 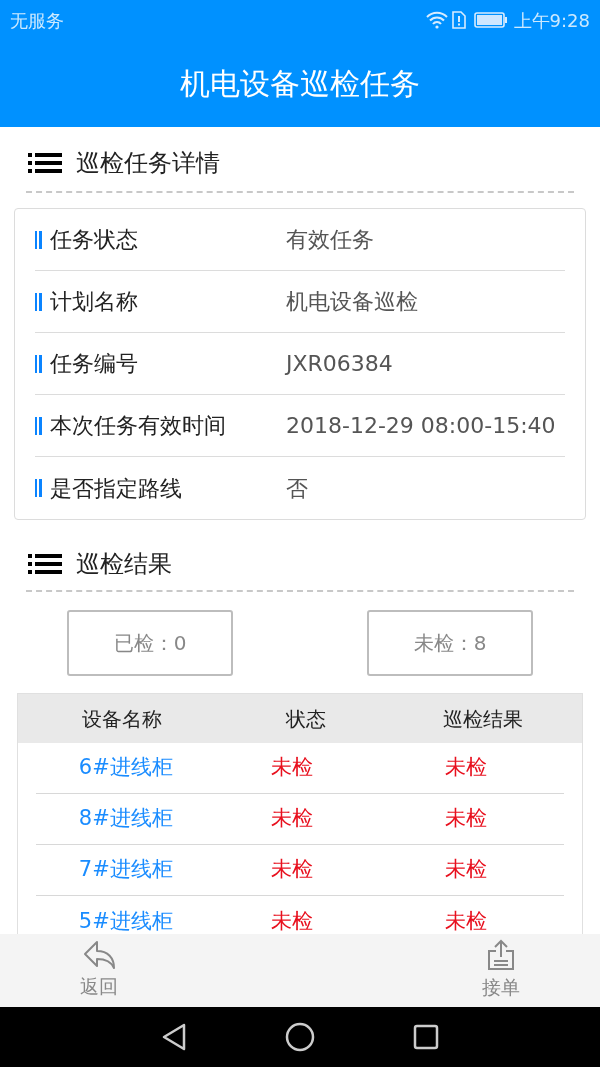 I want to click on field-label: 本次任务有效时间, so click(x=138, y=426).